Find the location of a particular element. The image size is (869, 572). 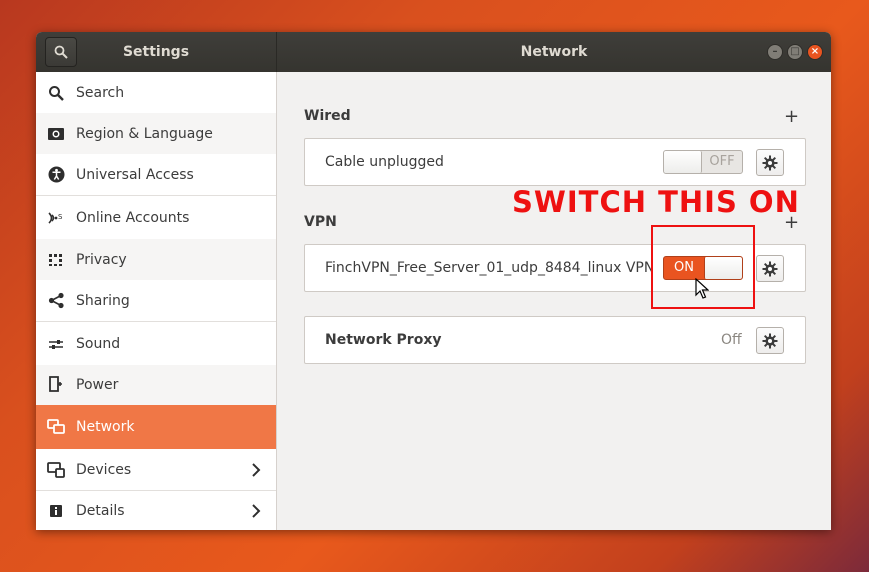

sidebar-item-label: Online Accounts is located at coordinates (133, 217).